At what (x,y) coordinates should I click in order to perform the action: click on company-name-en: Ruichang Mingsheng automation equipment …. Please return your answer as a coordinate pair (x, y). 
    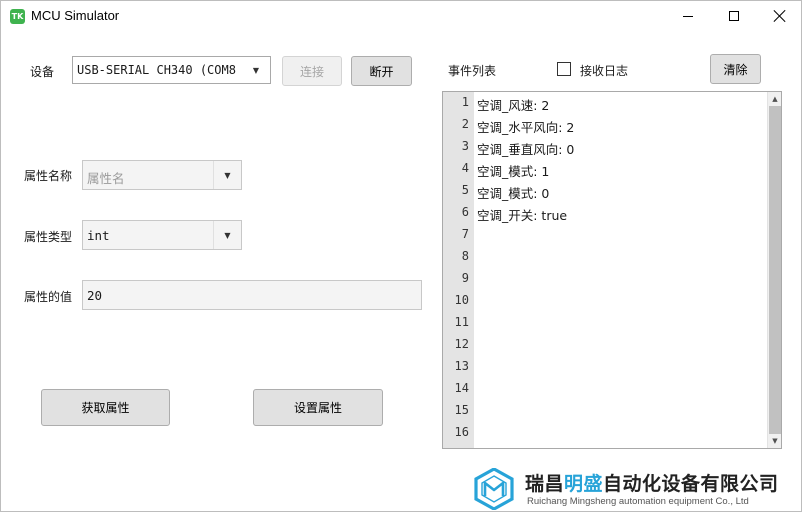
    Looking at the image, I should click on (638, 501).